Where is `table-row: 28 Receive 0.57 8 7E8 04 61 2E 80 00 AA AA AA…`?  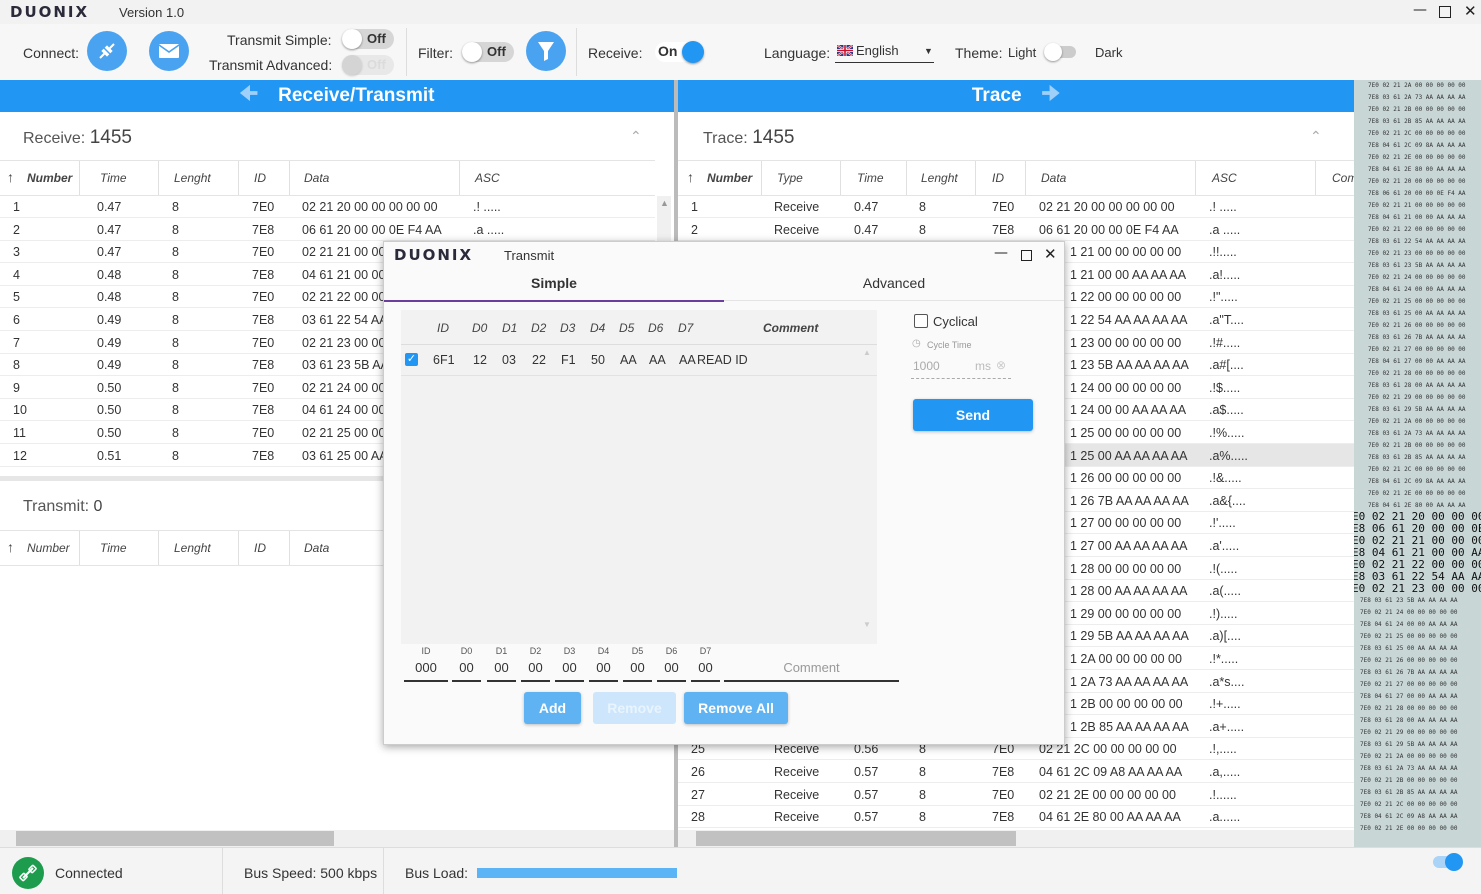 table-row: 28 Receive 0.57 8 7E8 04 61 2E 80 00 AA AA AA… is located at coordinates (1016, 817).